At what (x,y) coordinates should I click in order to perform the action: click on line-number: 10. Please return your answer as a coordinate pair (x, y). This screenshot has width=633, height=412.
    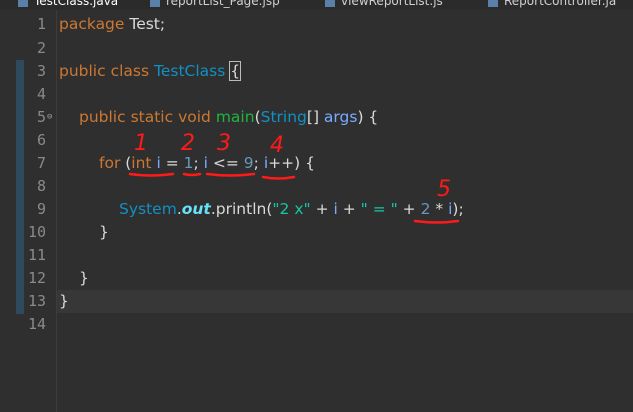
    Looking at the image, I should click on (36, 232).